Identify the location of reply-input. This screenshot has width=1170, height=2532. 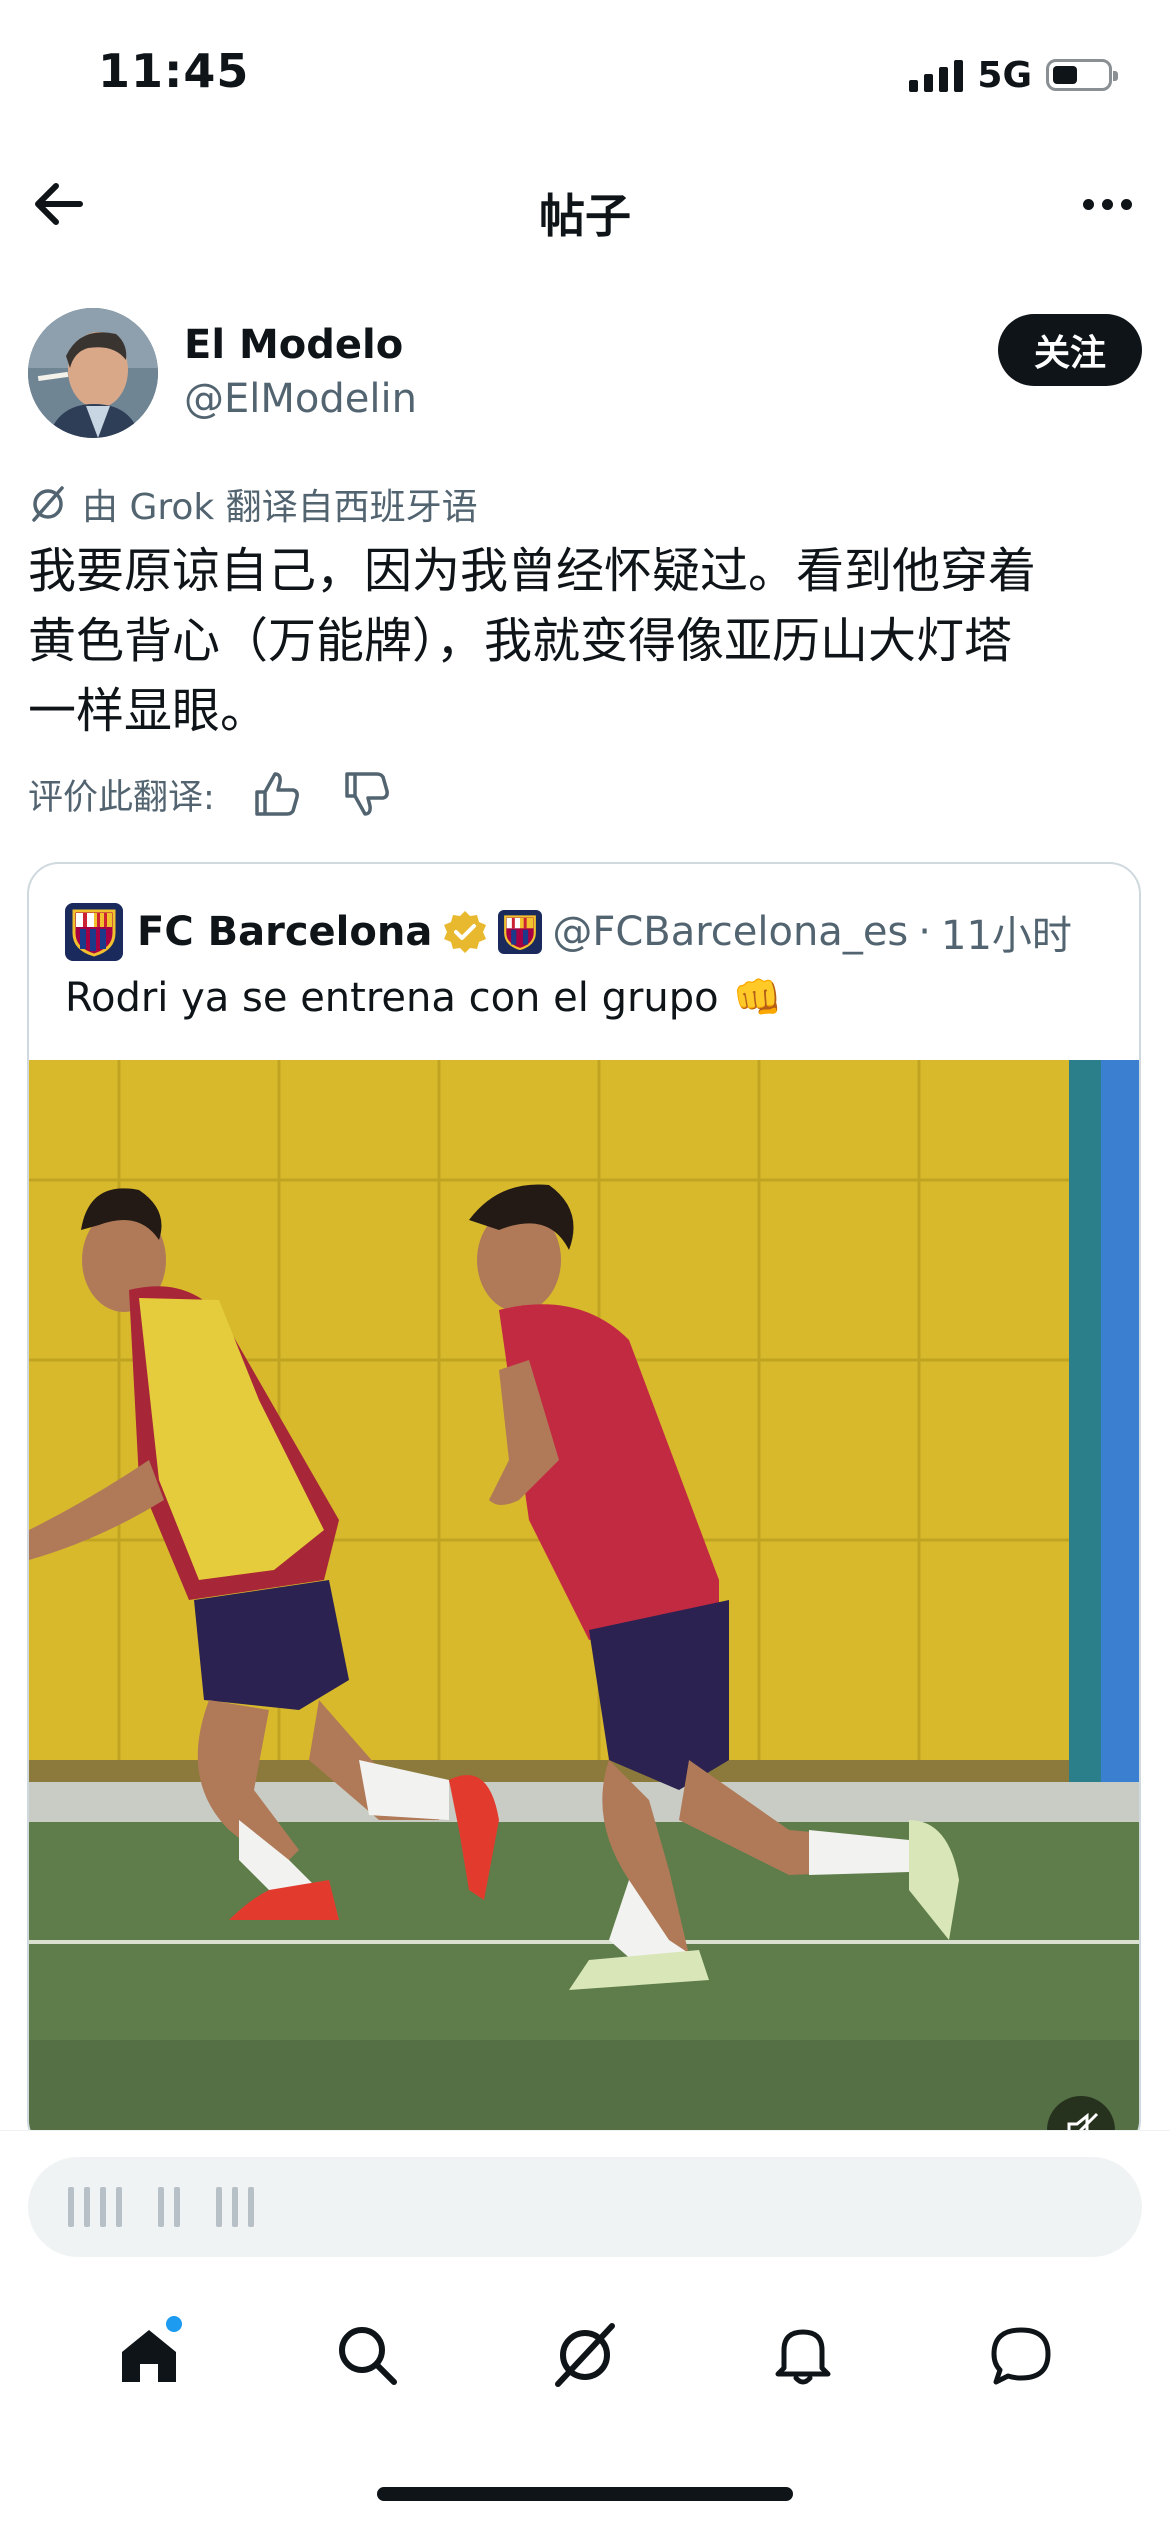
(585, 2207).